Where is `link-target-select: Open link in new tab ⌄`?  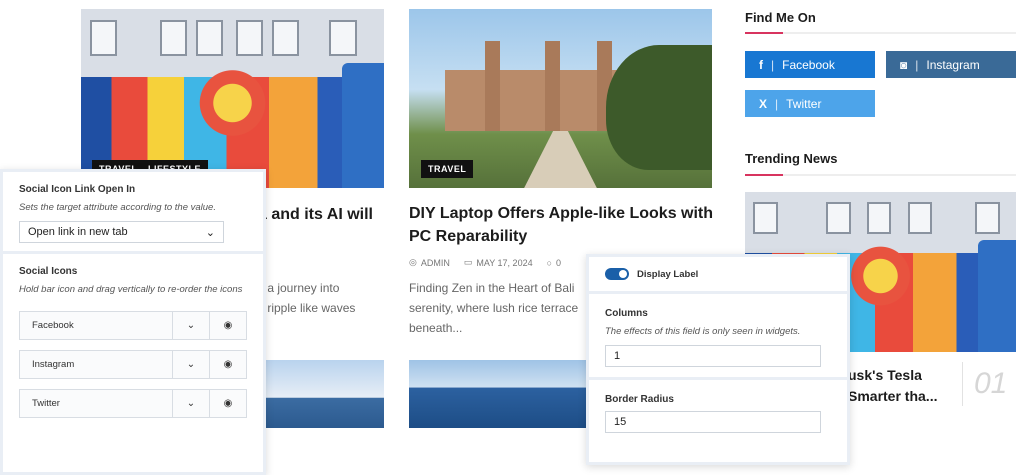
link-target-select: Open link in new tab ⌄ is located at coordinates (121, 232).